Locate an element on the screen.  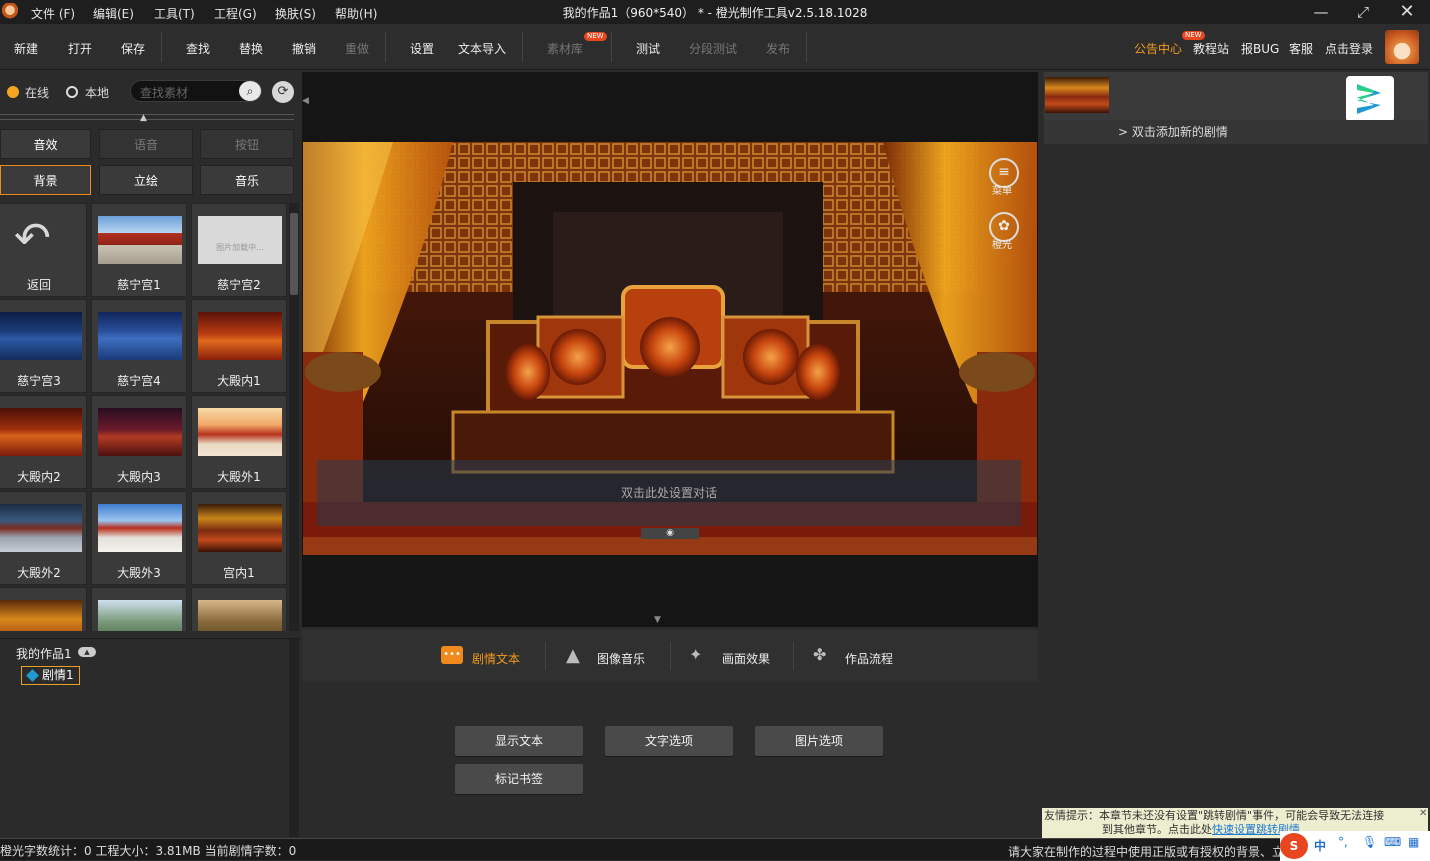
bookmark-button: 标记书签 is located at coordinates (519, 779).